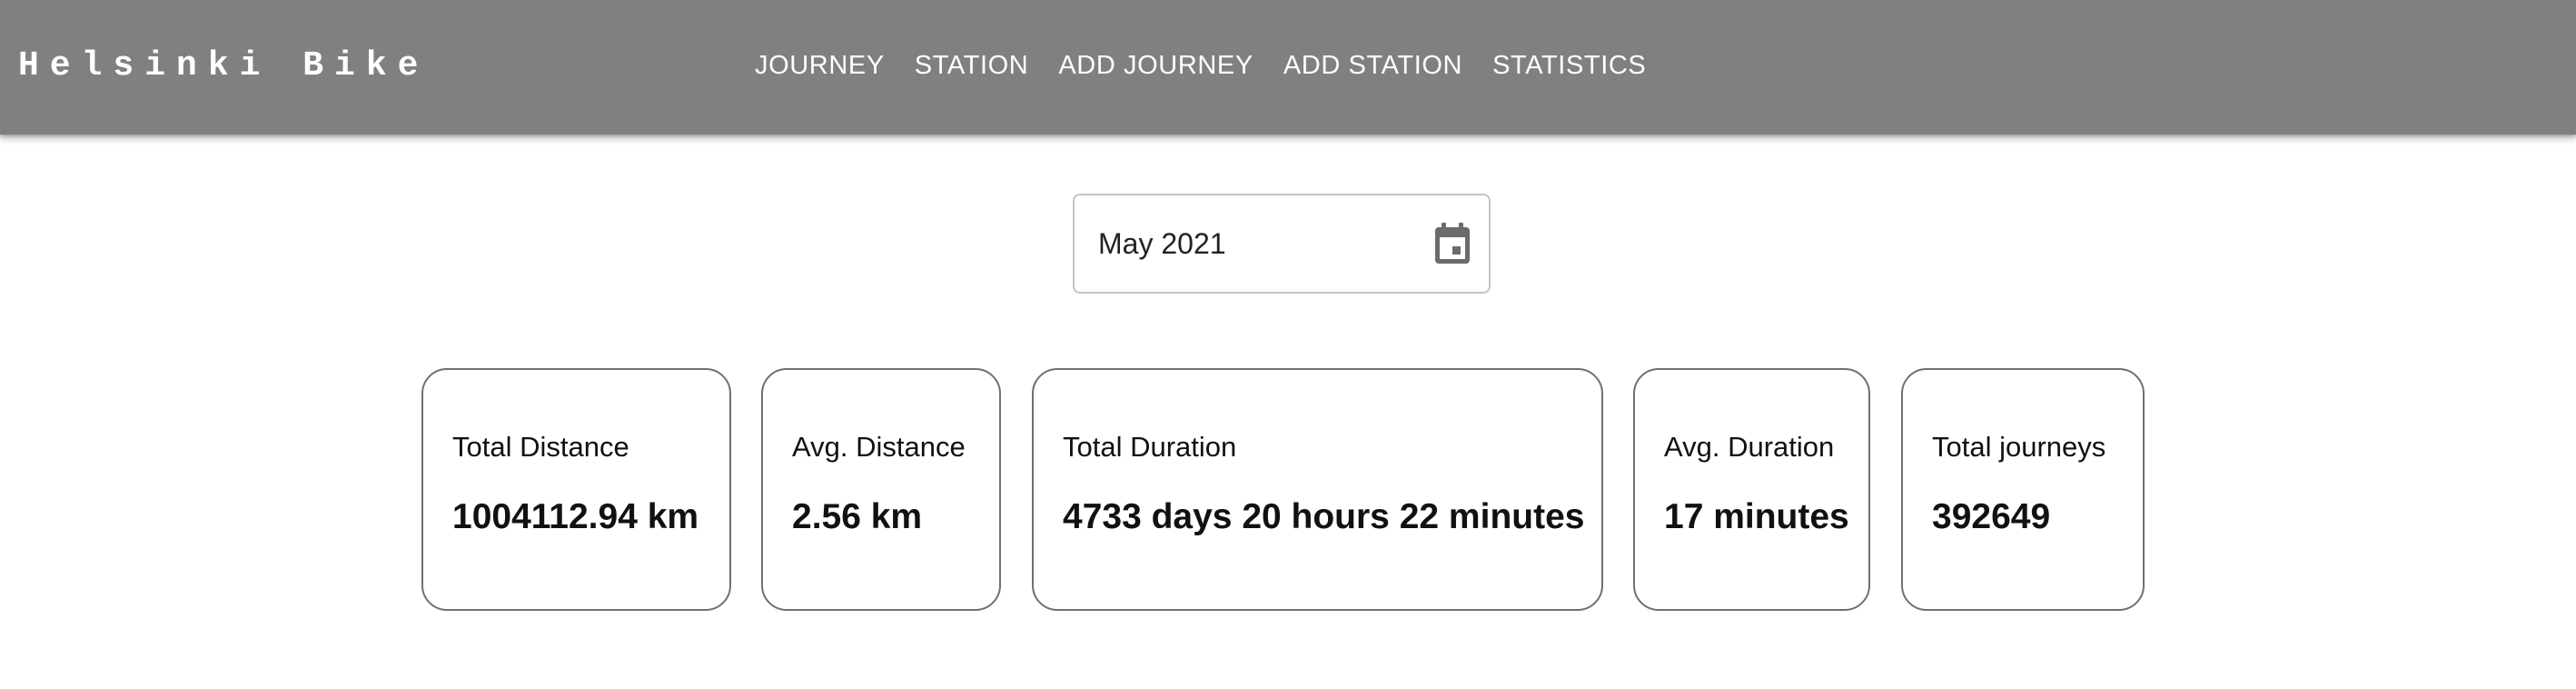  What do you see at coordinates (1569, 65) in the screenshot?
I see `nav-statistics: STATISTICS` at bounding box center [1569, 65].